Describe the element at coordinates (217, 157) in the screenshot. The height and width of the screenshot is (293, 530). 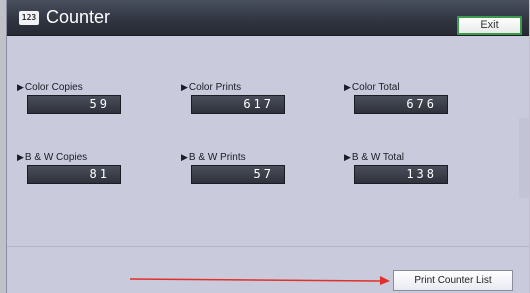
I see `counter-label: B & W Prints` at that location.